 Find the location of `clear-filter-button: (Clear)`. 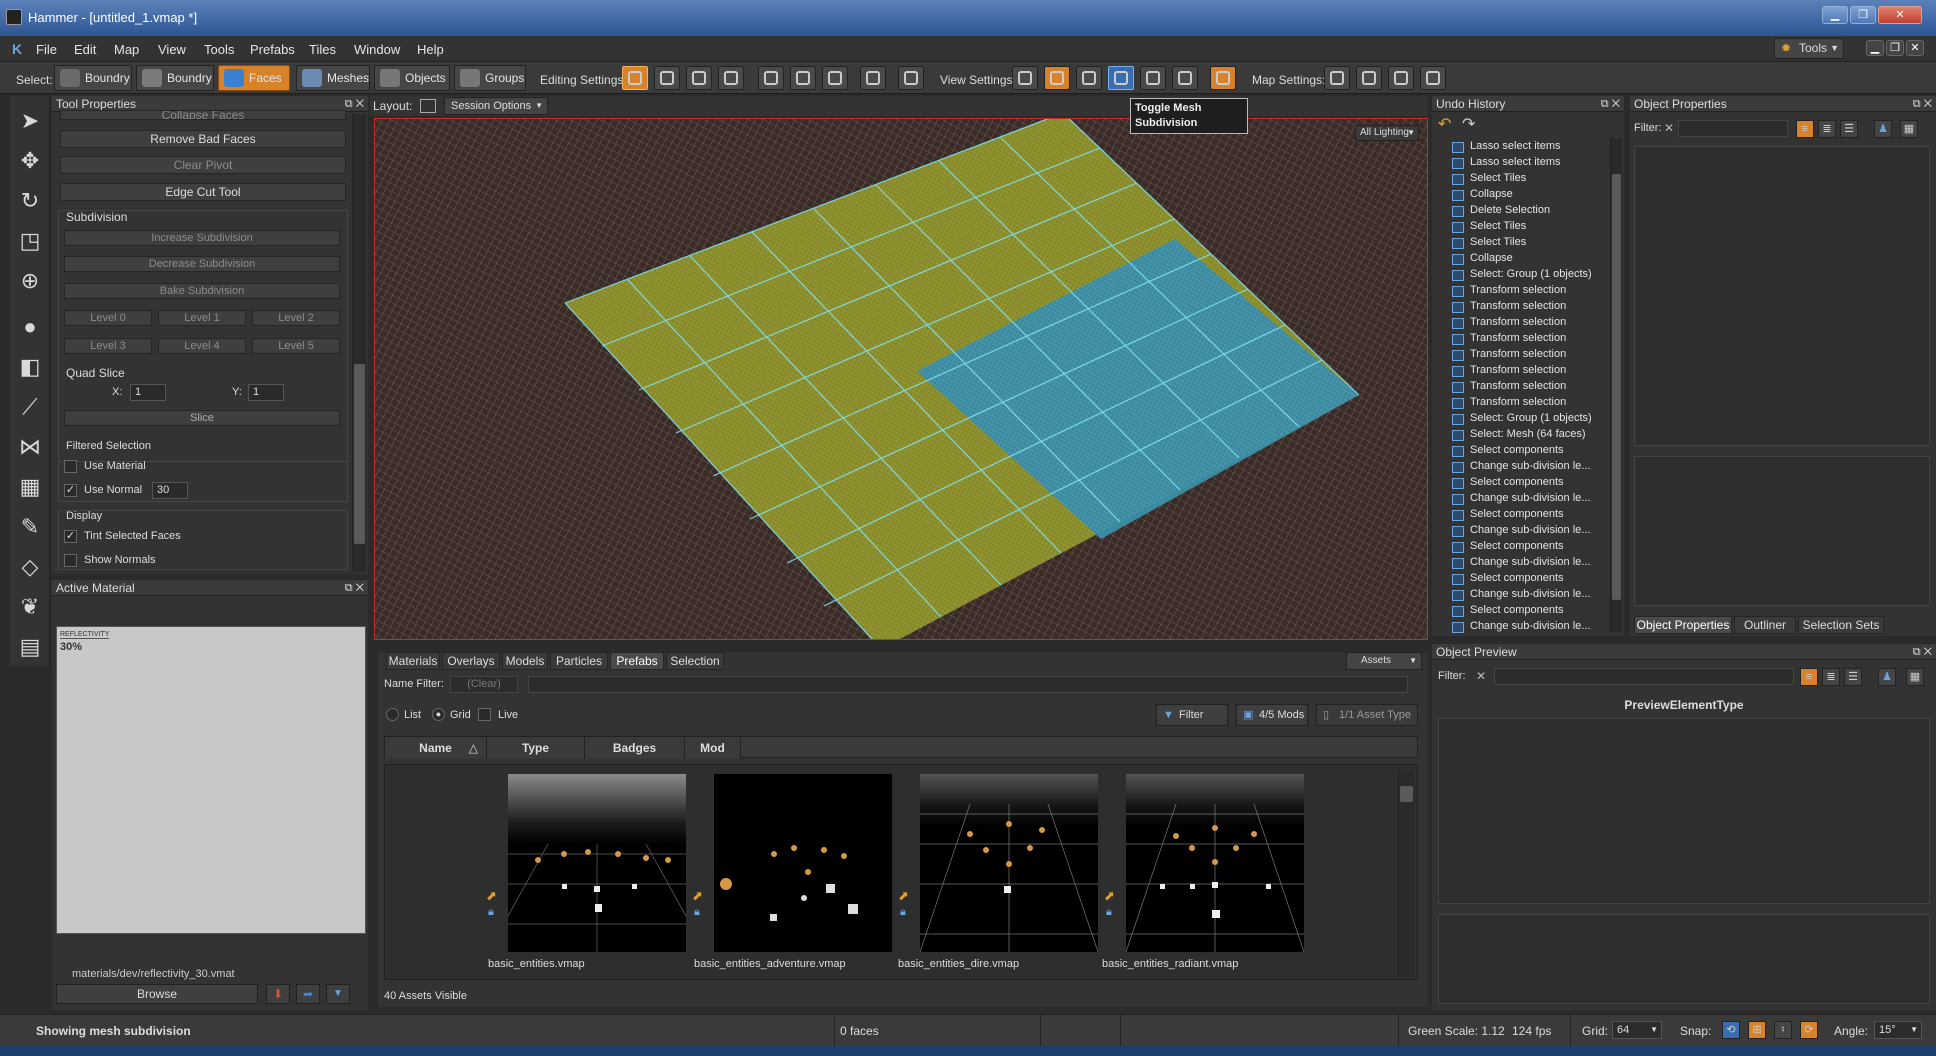

clear-filter-button: (Clear) is located at coordinates (484, 684).